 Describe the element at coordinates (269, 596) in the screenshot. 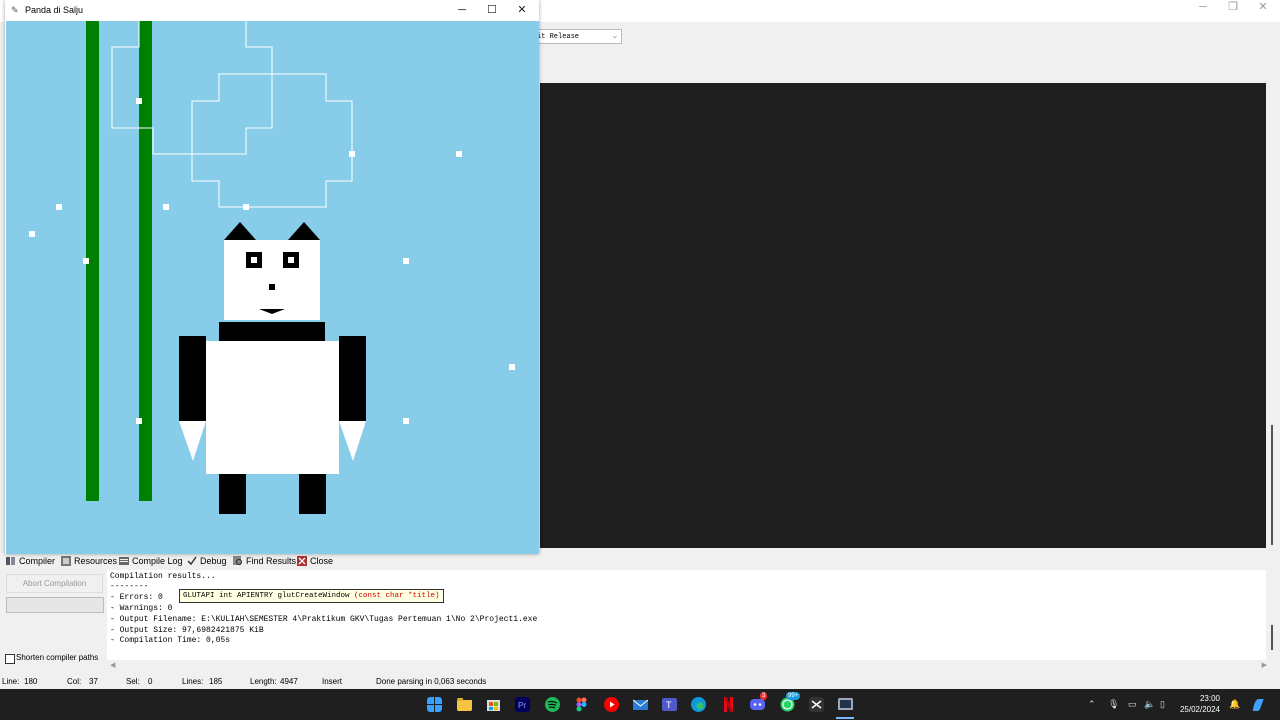

I see `tooltip-signature: GLUTAPI int APIENTRY glutCreateWindow` at that location.